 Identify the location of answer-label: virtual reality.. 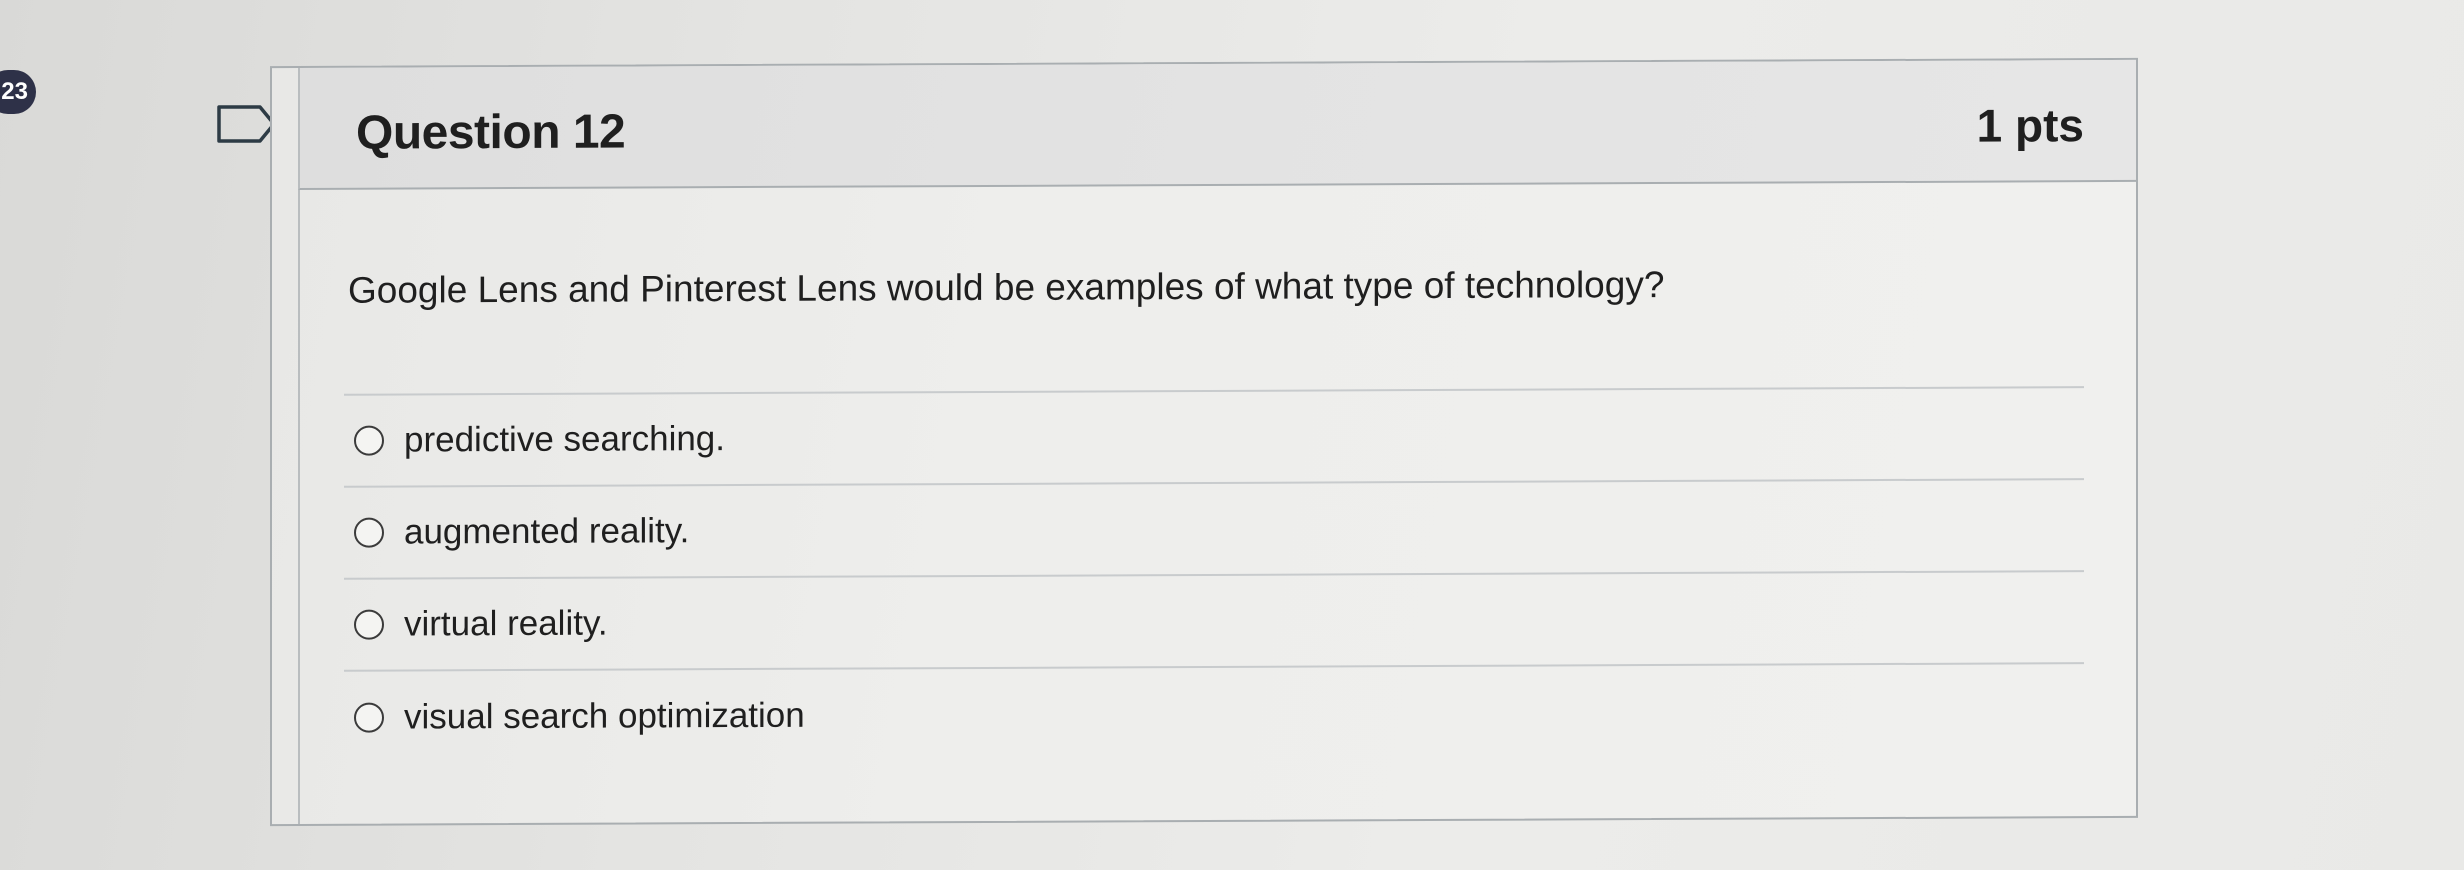
(506, 624).